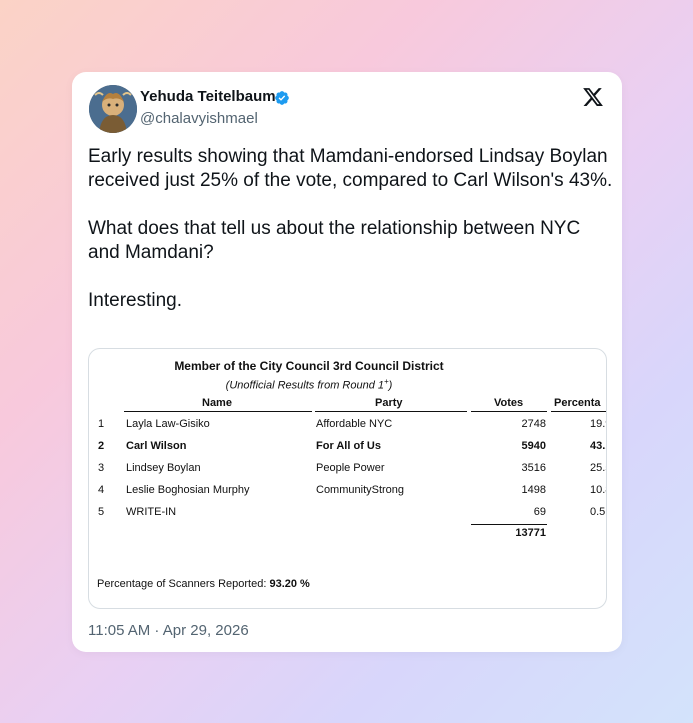  Describe the element at coordinates (151, 512) in the screenshot. I see `candidate-name: WRITE-IN` at that location.